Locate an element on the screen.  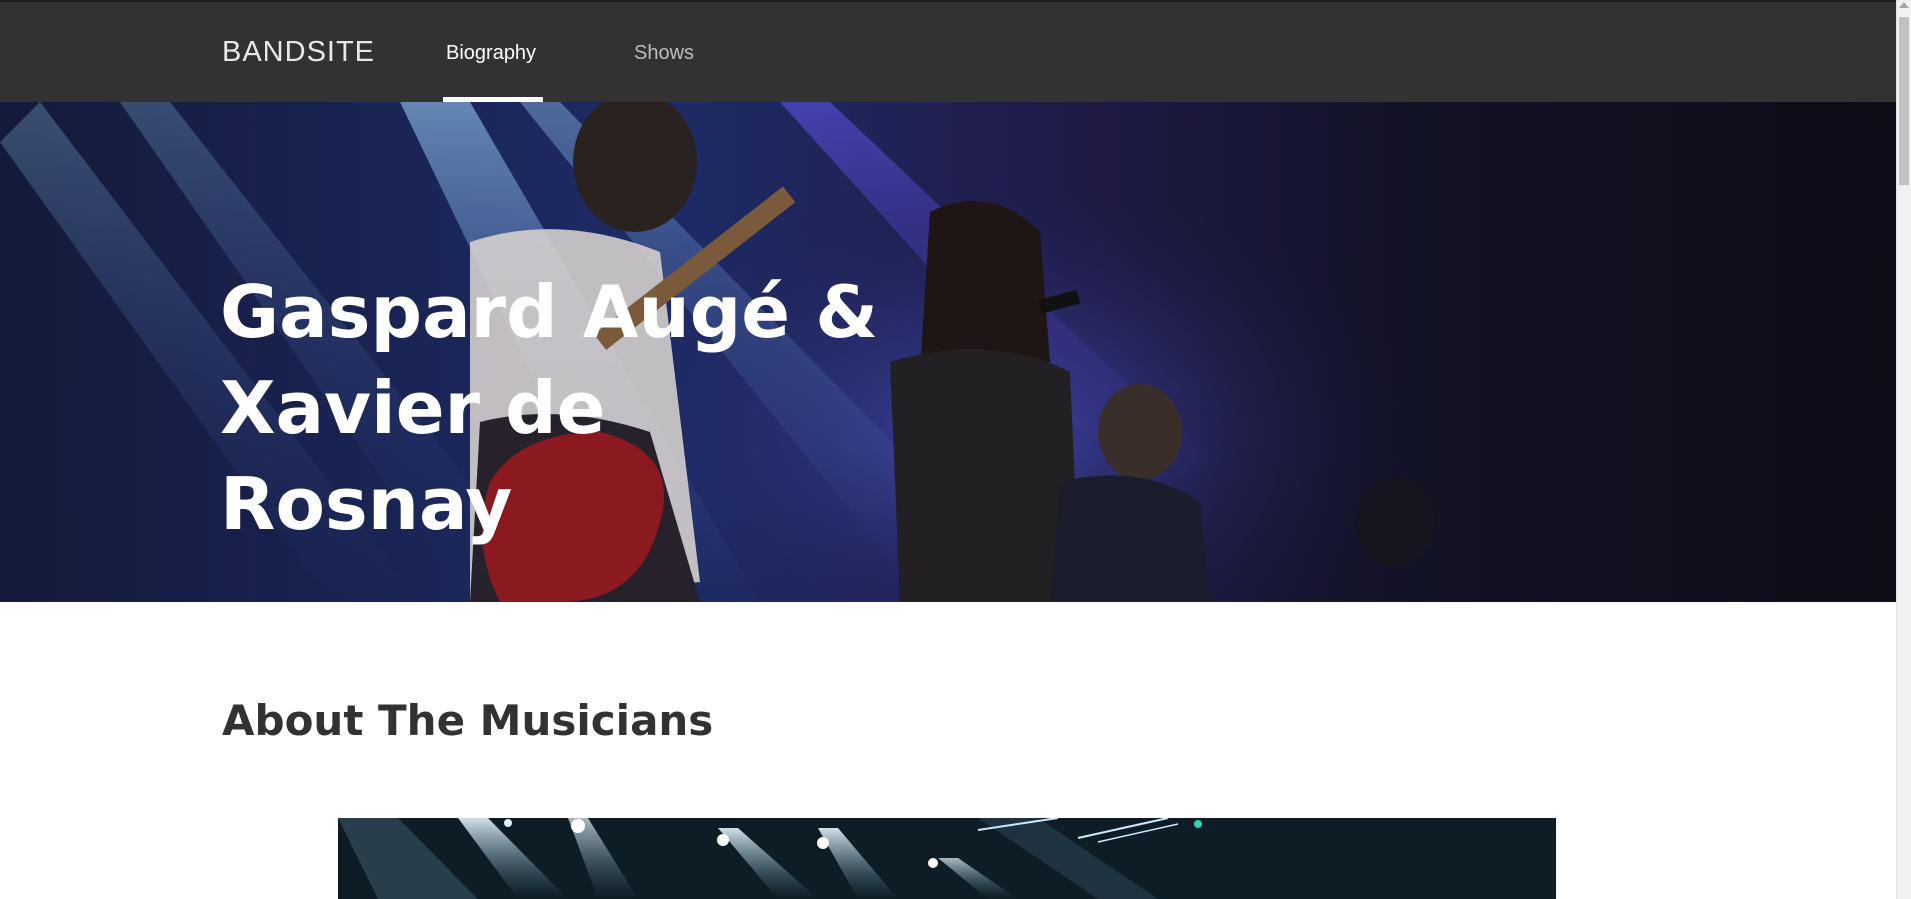
hero-title-line1: Gaspard Augé & is located at coordinates (549, 312).